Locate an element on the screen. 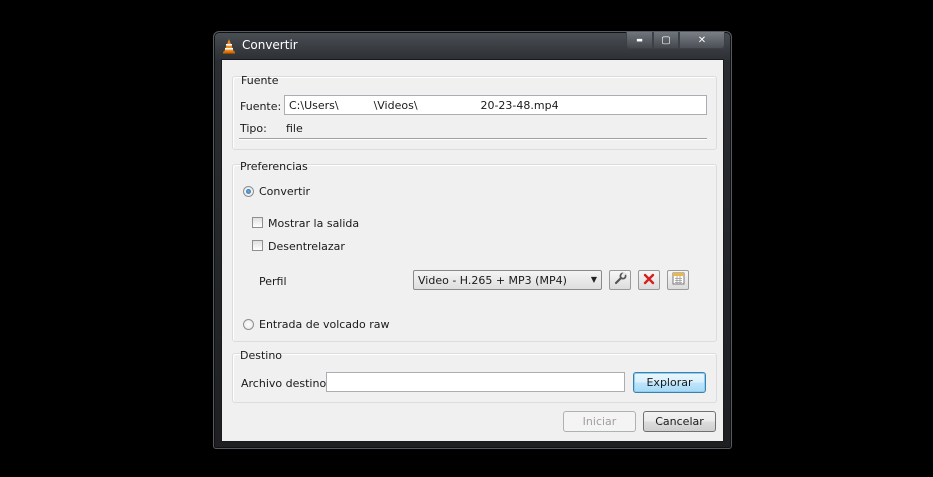 This screenshot has width=933, height=477. convert-radio is located at coordinates (248, 191).